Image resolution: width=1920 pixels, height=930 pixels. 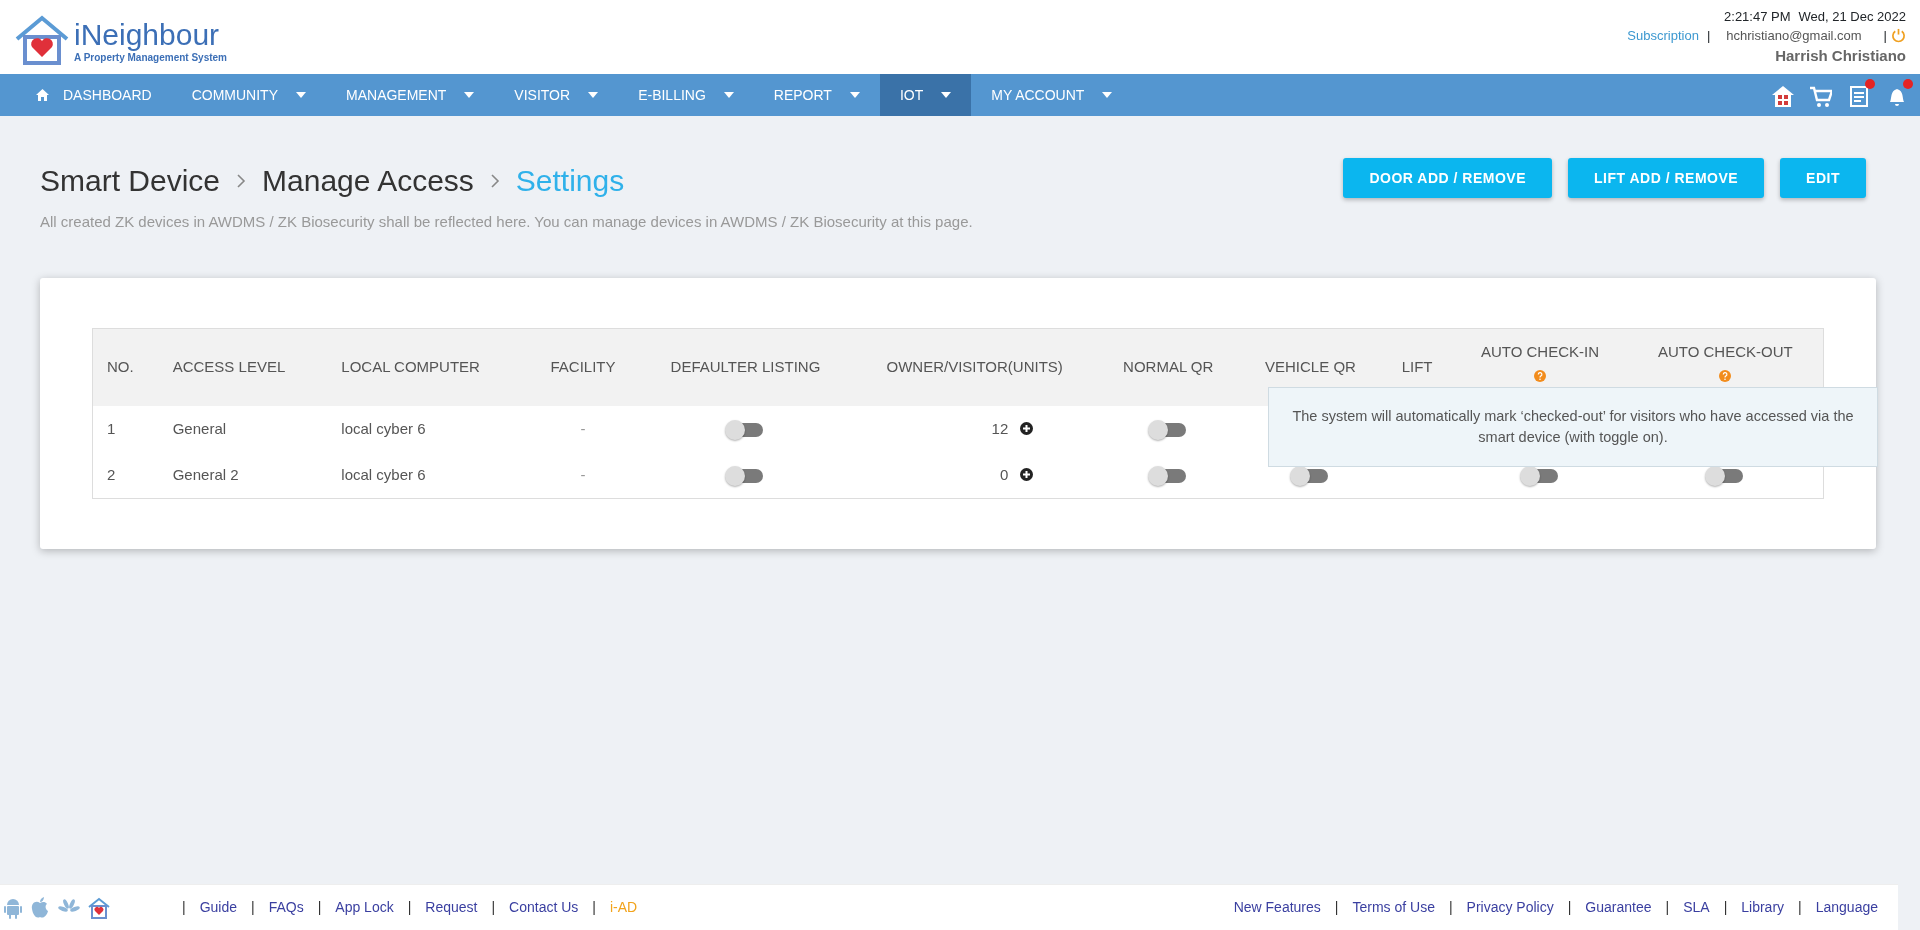 What do you see at coordinates (1840, 55) in the screenshot?
I see `user-name: Harrish Christiano` at bounding box center [1840, 55].